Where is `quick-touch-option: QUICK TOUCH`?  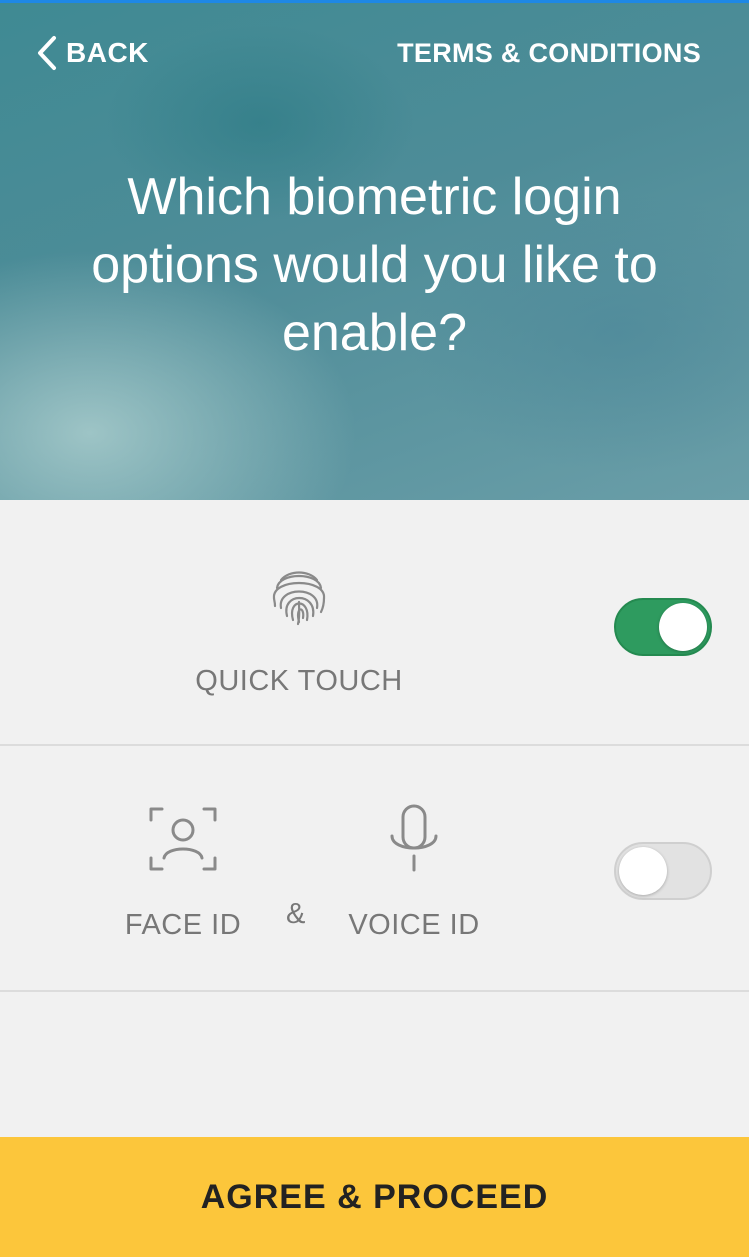
quick-touch-option: QUICK TOUCH is located at coordinates (299, 628).